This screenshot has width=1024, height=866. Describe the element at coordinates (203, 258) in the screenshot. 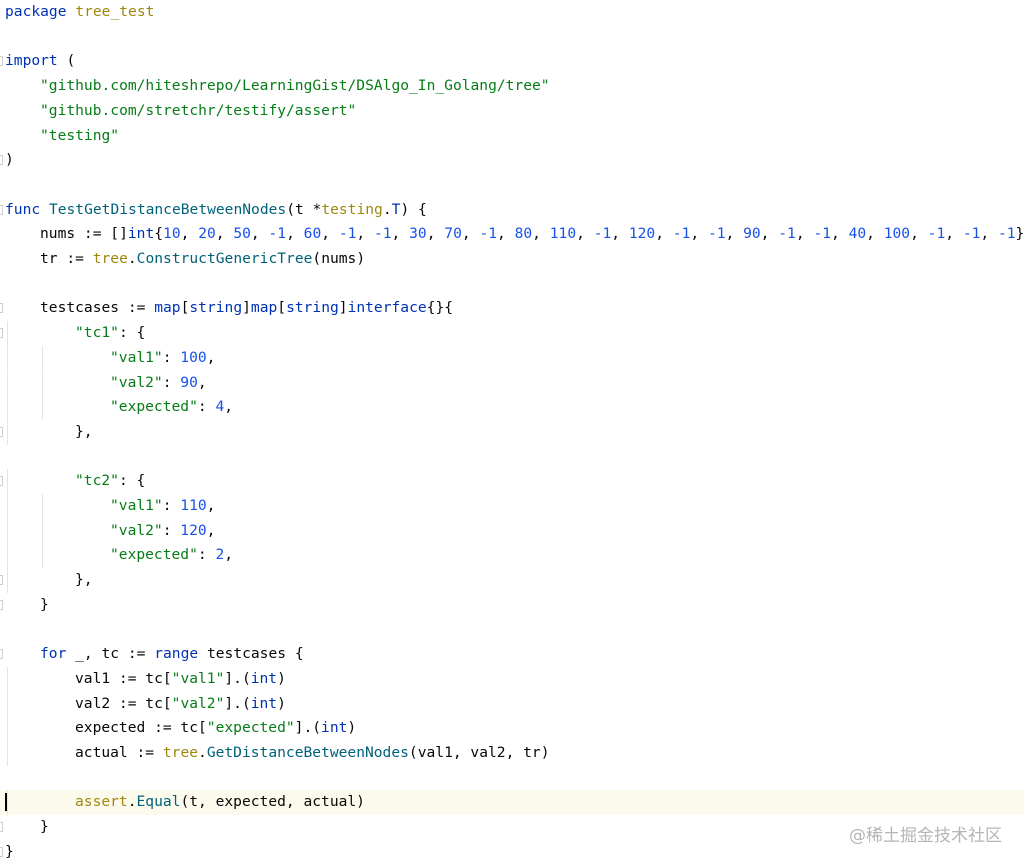

I see `code-text: tr := tree.ConstructGenericTree(nums)` at that location.